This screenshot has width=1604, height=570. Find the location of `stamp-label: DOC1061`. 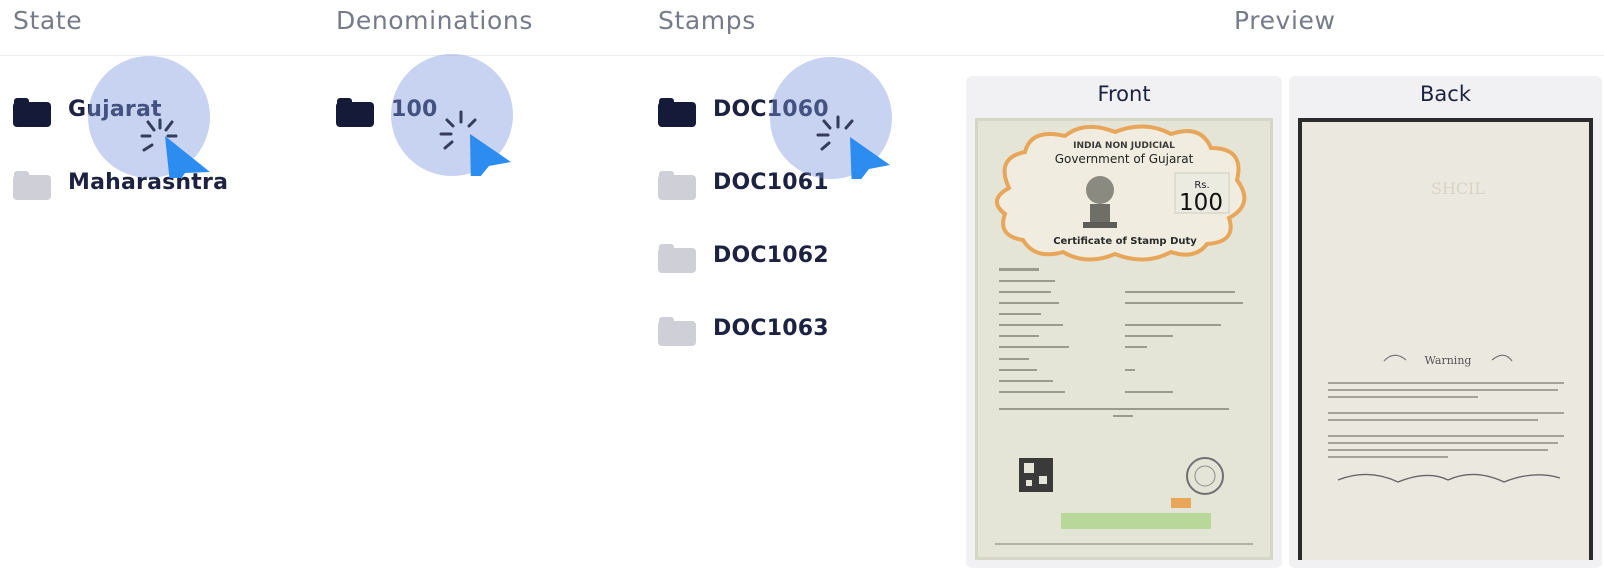

stamp-label: DOC1061 is located at coordinates (771, 182).